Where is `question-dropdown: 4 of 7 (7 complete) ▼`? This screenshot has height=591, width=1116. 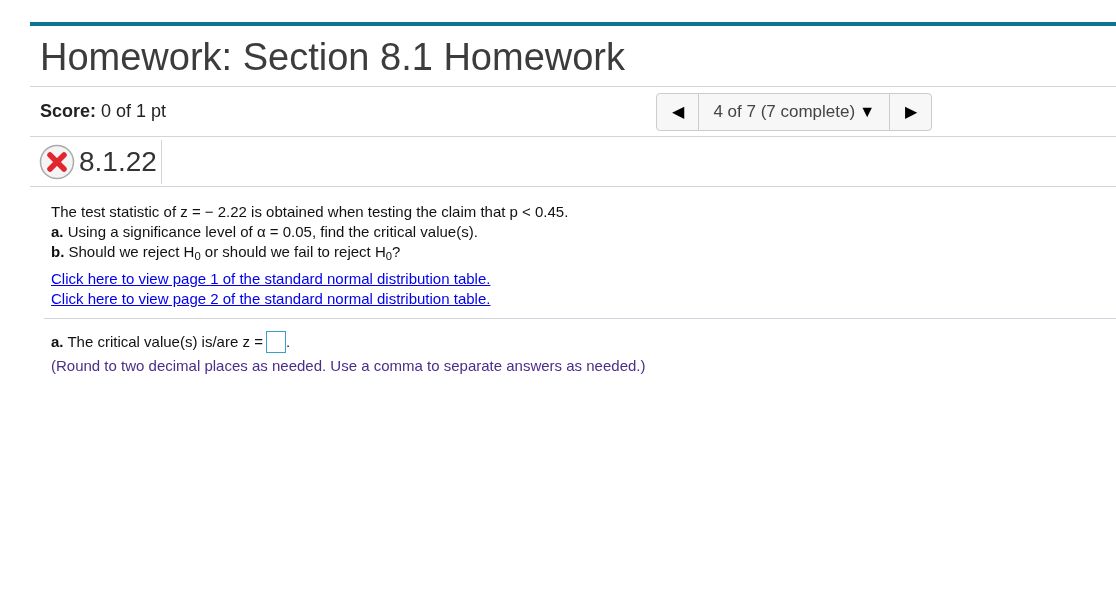 question-dropdown: 4 of 7 (7 complete) ▼ is located at coordinates (794, 111).